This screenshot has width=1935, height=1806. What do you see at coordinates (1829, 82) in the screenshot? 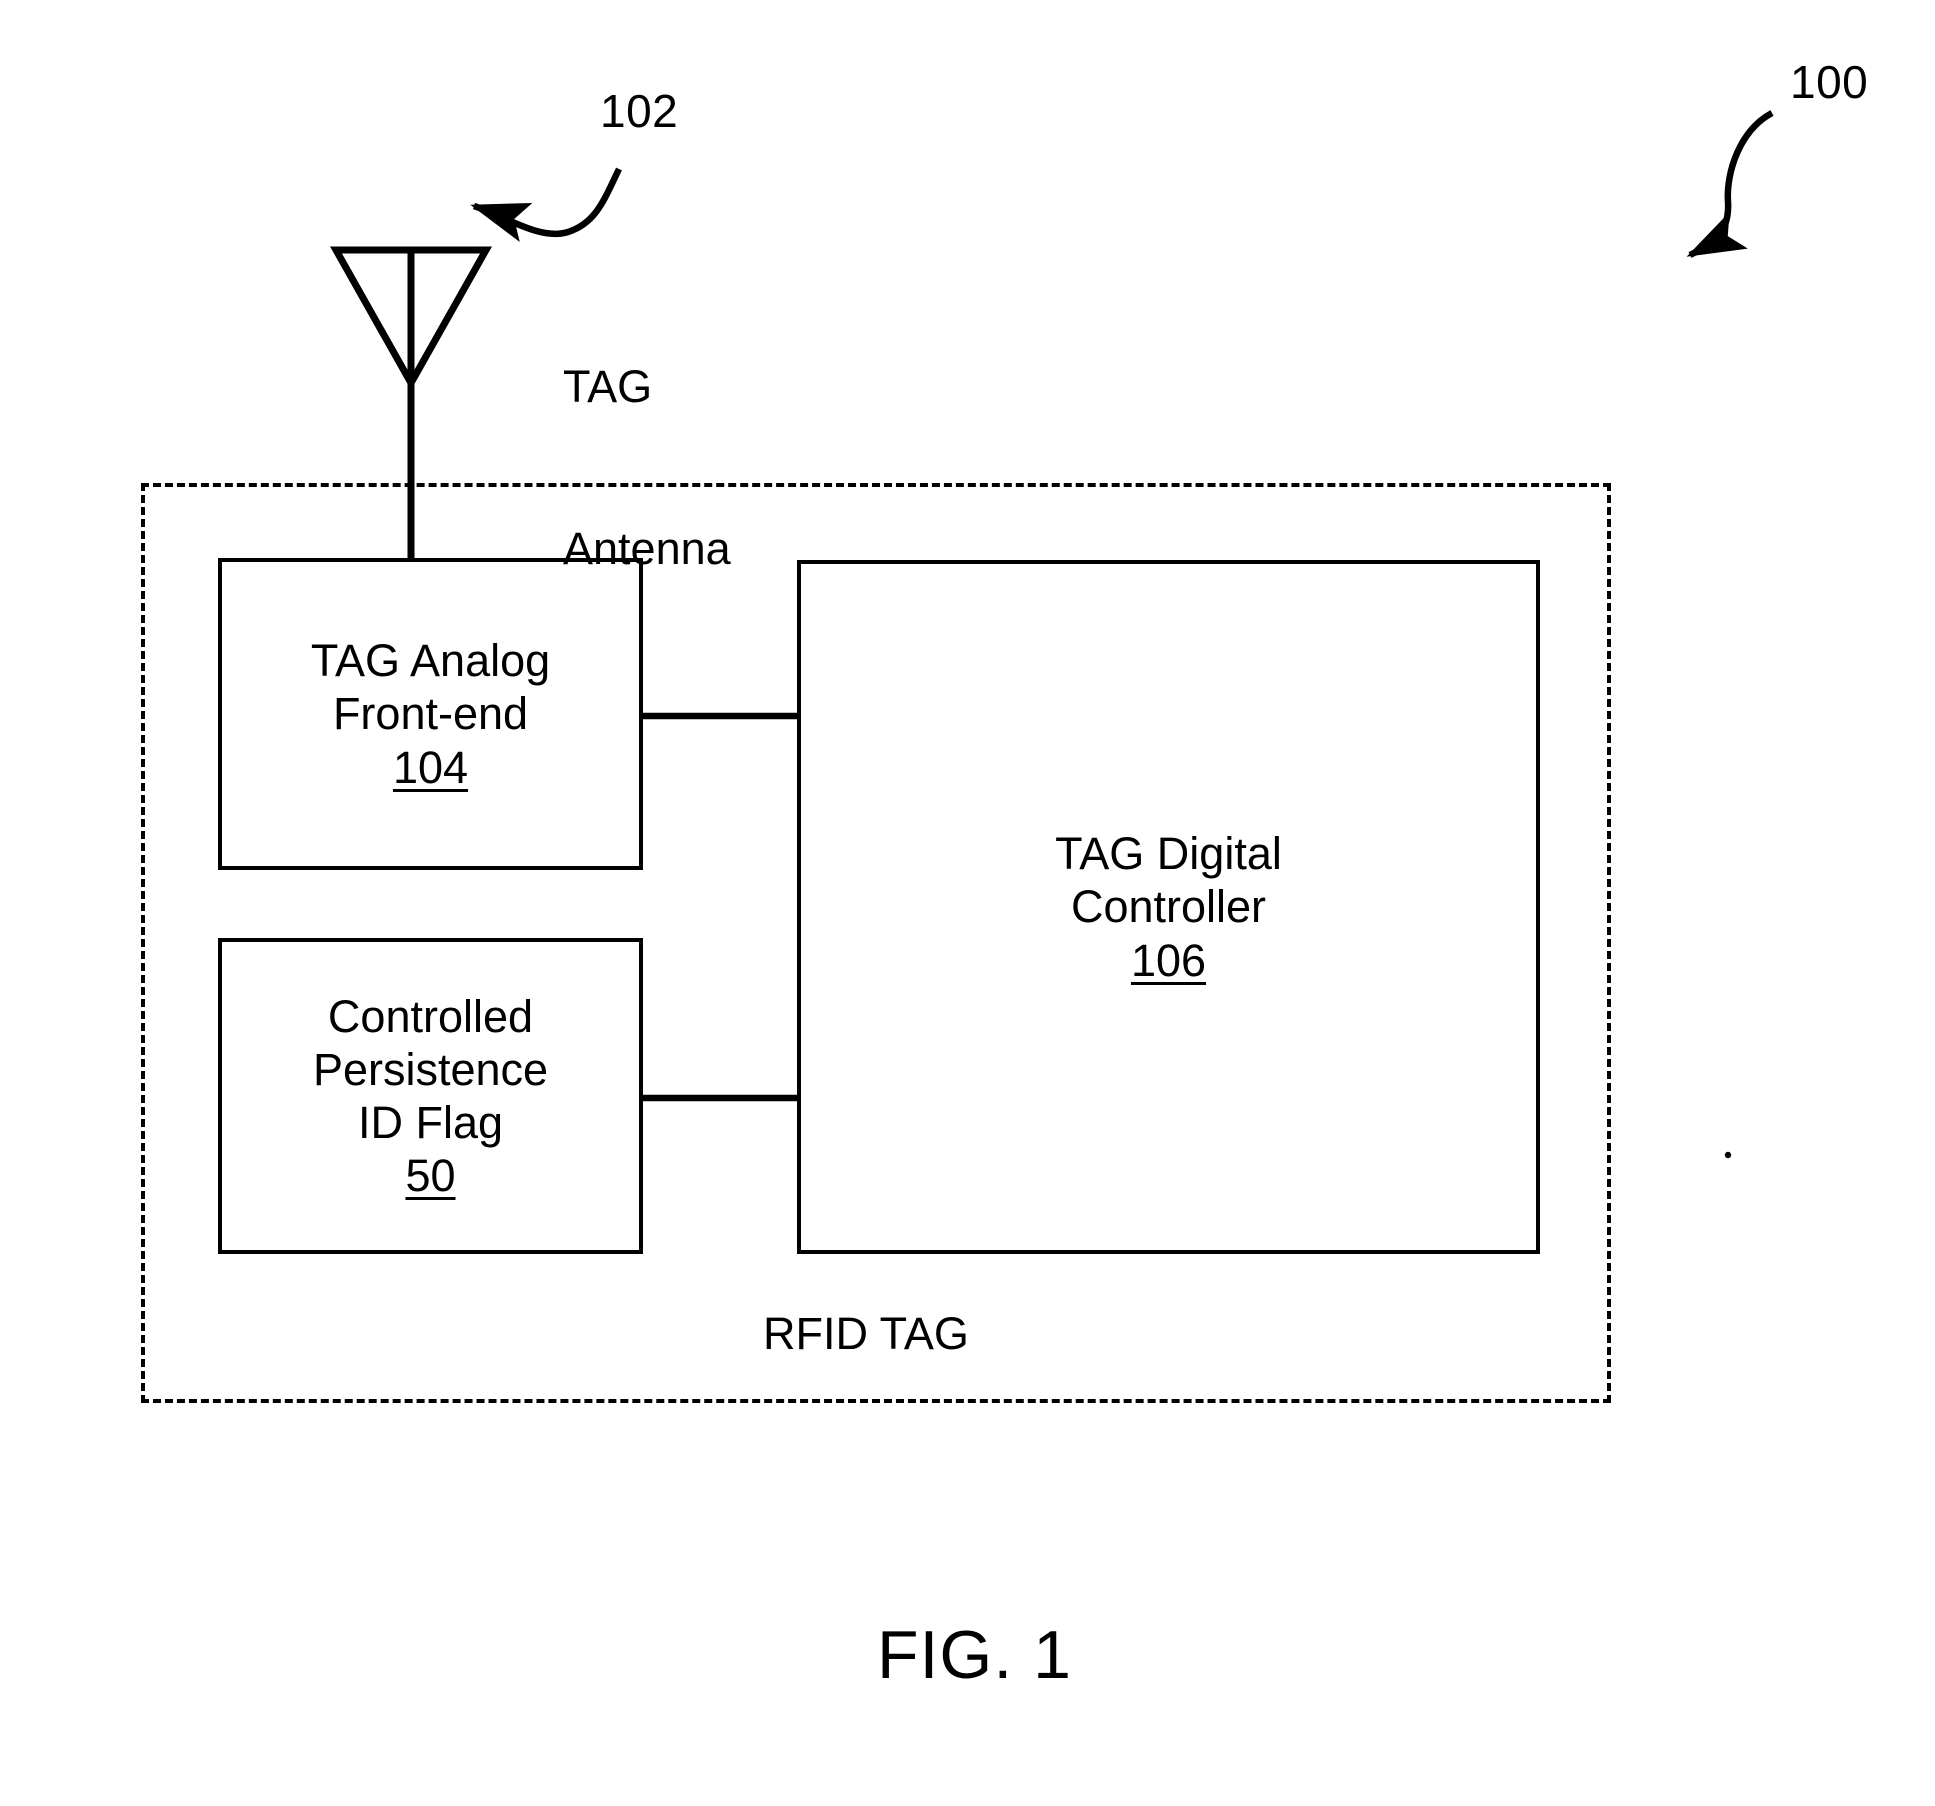
I see `reference-numeral-100: 100` at bounding box center [1829, 82].